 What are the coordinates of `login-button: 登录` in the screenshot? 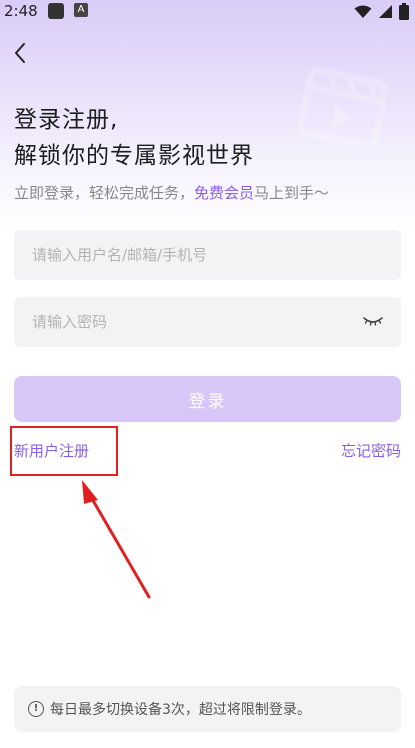 It's located at (207, 399).